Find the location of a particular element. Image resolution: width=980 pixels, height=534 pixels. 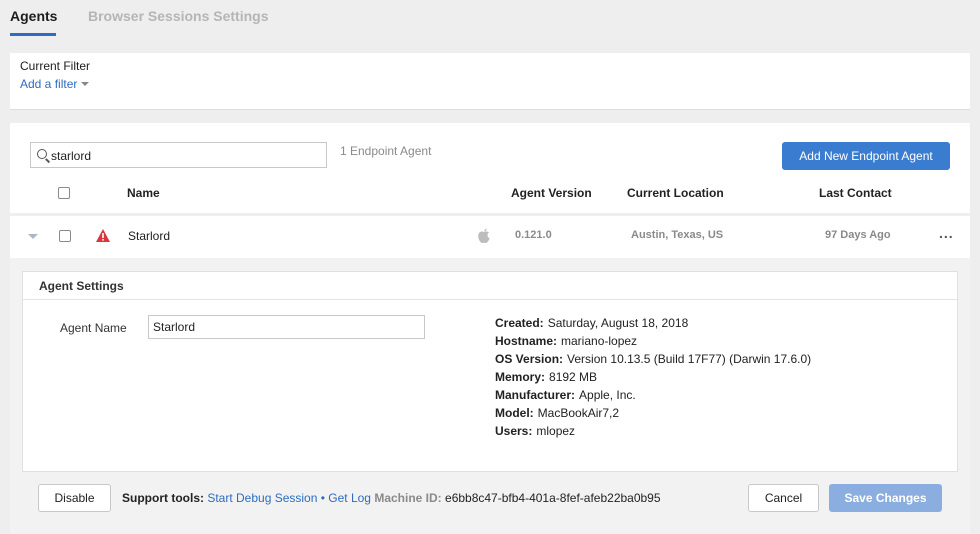

column-header-last-contact: Last Contact is located at coordinates (855, 193).